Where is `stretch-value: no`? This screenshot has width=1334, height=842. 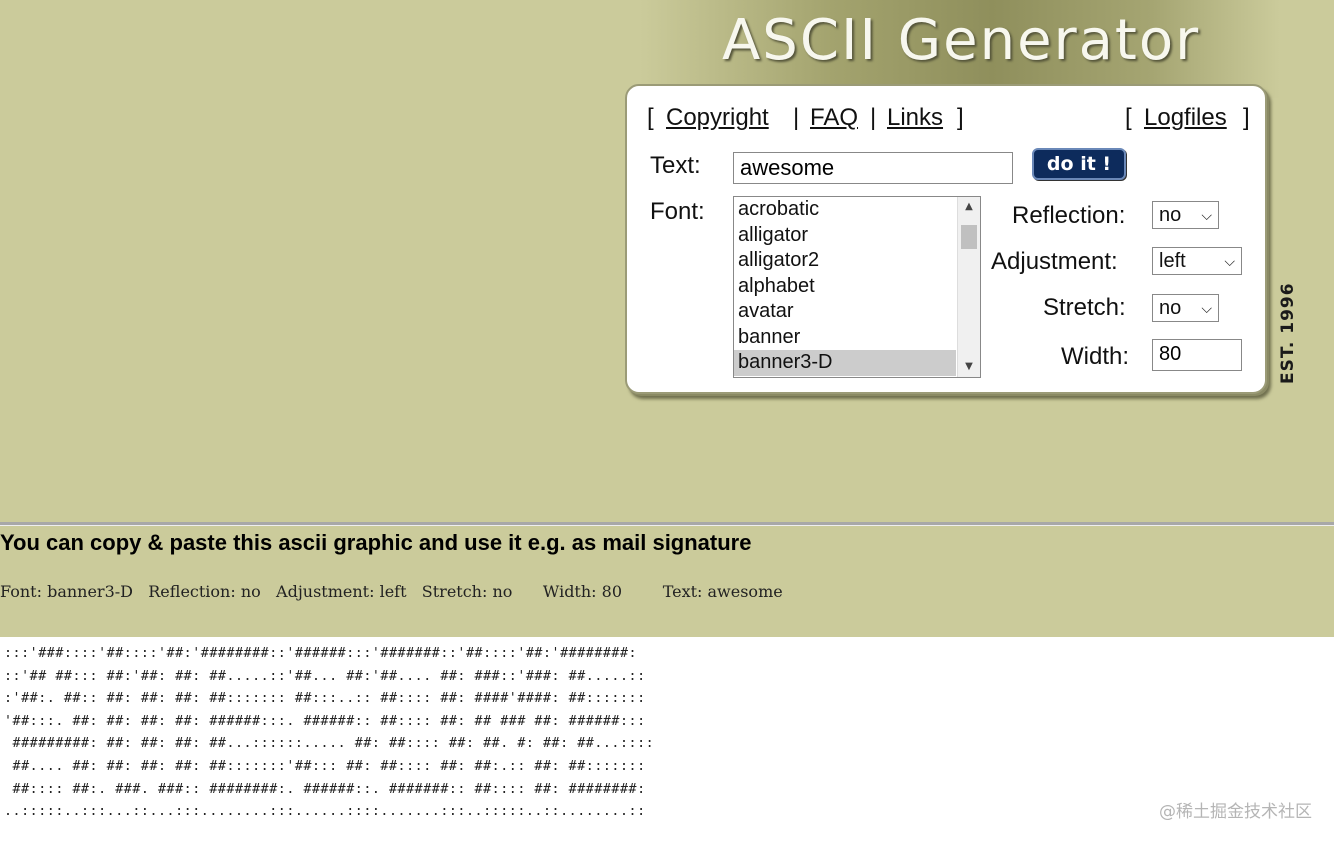
stretch-value: no is located at coordinates (1170, 308).